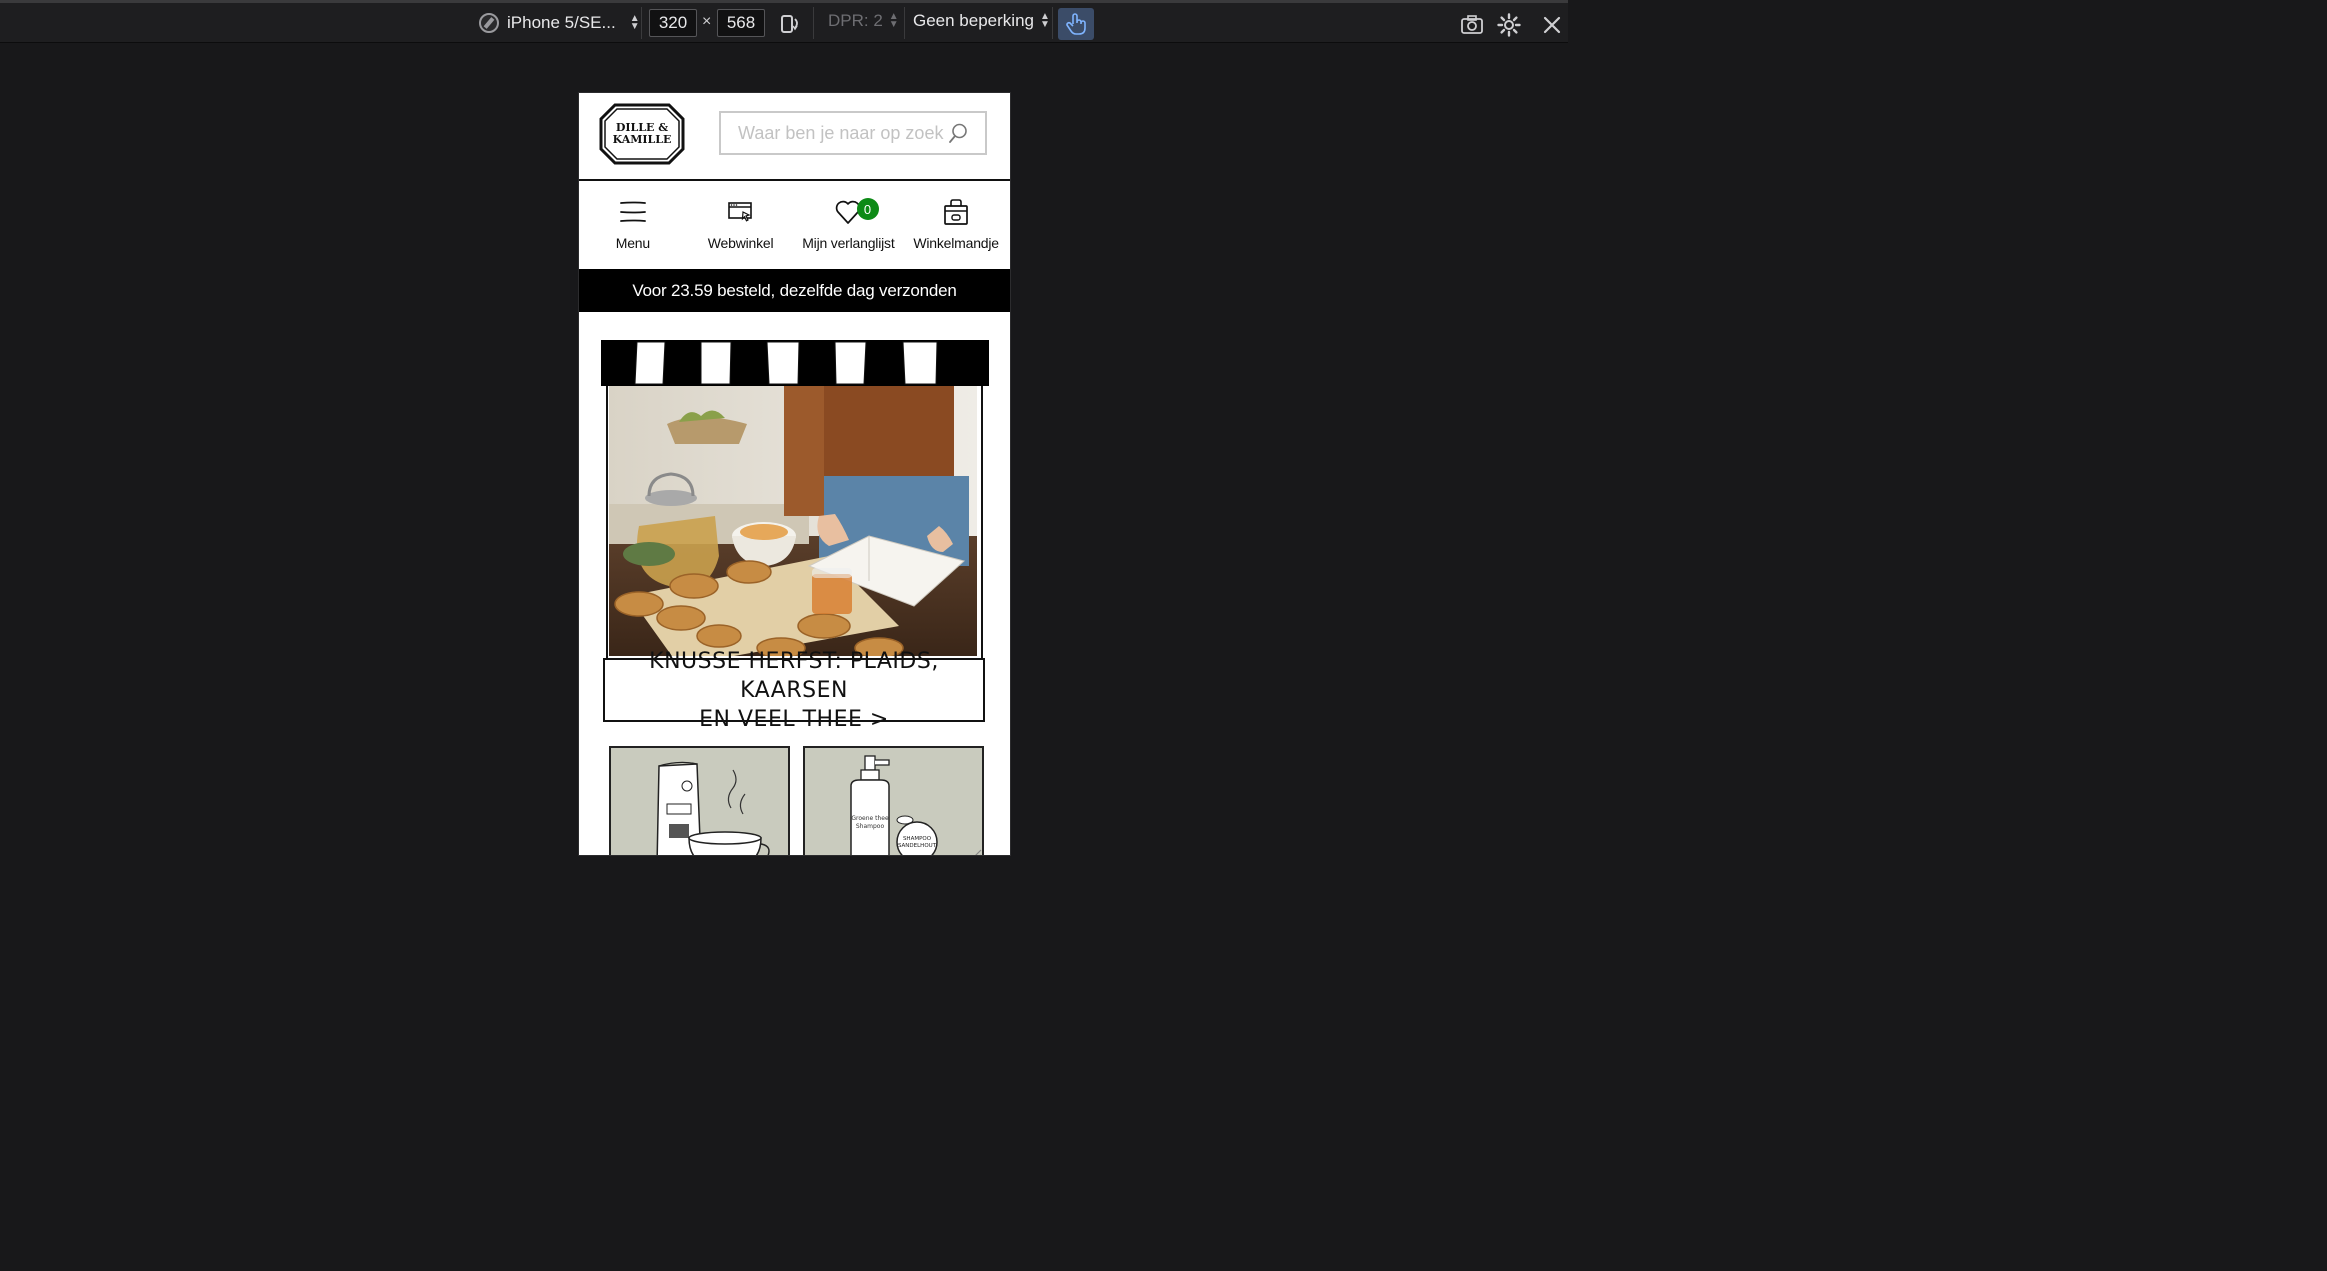 This screenshot has width=2327, height=1271. I want to click on settings-icon, so click(1509, 25).